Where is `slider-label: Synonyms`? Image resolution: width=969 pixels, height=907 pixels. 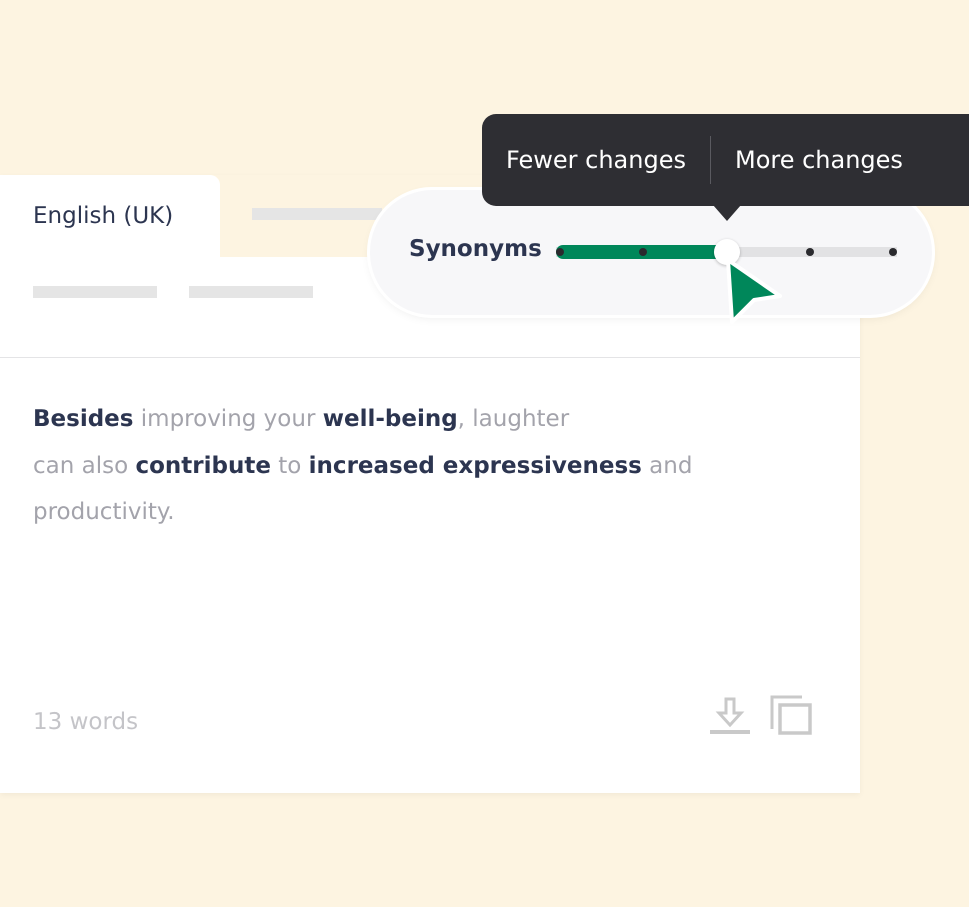
slider-label: Synonyms is located at coordinates (475, 249).